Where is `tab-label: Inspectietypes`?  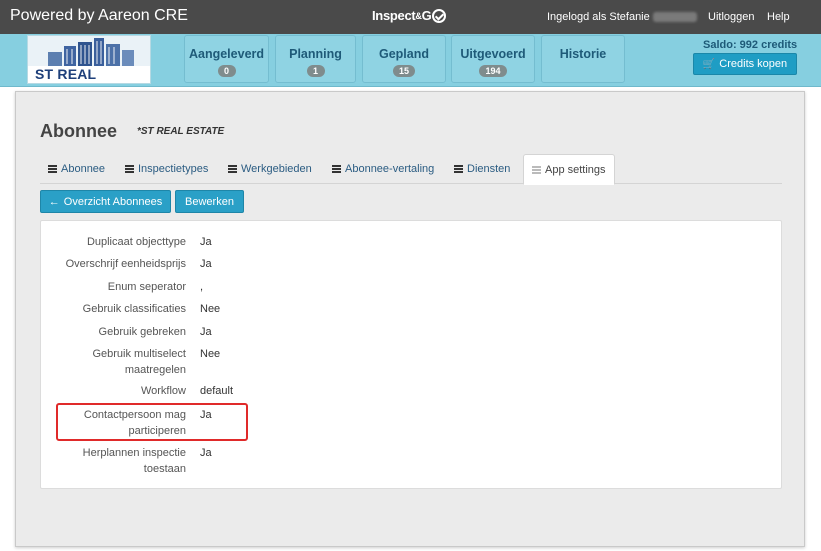
tab-label: Inspectietypes is located at coordinates (173, 169).